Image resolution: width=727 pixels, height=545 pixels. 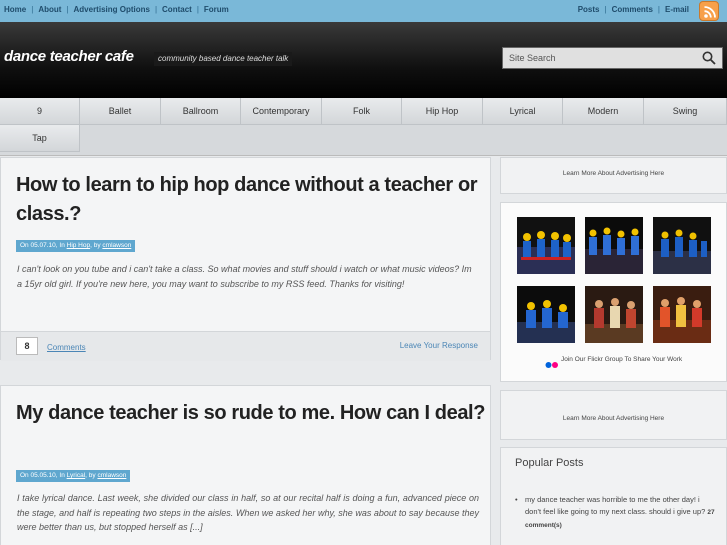 I want to click on comments-link: Comments, so click(x=66, y=347).